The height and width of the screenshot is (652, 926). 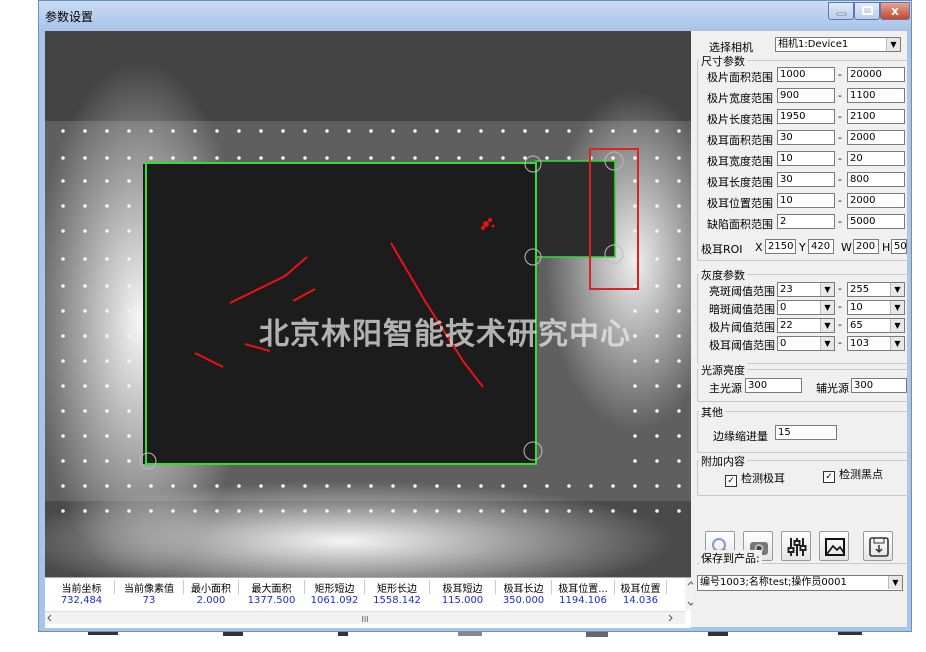 What do you see at coordinates (806, 289) in the screenshot?
I see `param-min-select: 23 ▼` at bounding box center [806, 289].